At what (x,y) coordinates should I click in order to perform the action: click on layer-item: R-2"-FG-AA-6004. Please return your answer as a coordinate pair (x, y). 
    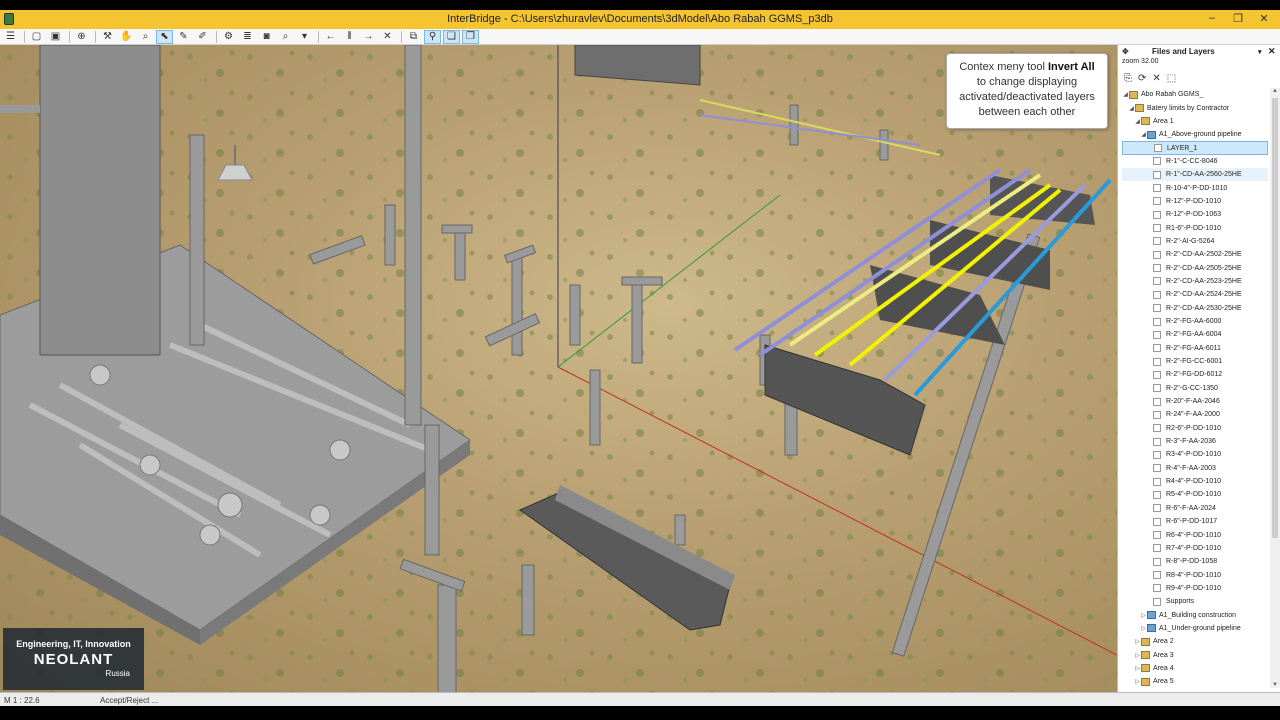
    Looking at the image, I should click on (1195, 334).